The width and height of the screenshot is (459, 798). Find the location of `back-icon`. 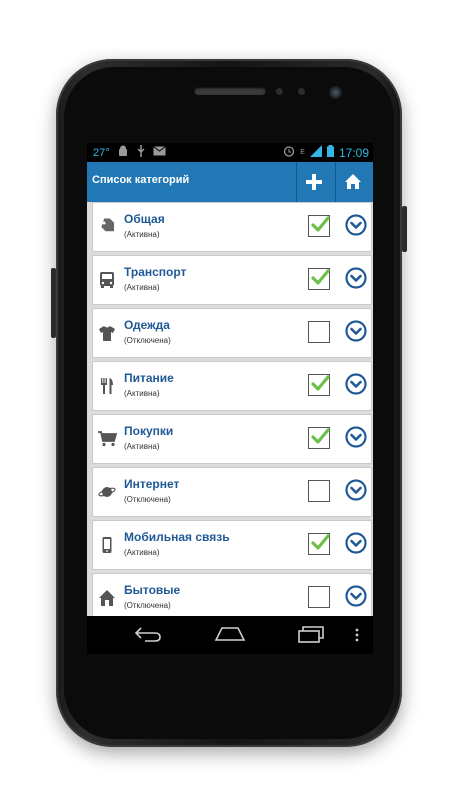

back-icon is located at coordinates (147, 634).